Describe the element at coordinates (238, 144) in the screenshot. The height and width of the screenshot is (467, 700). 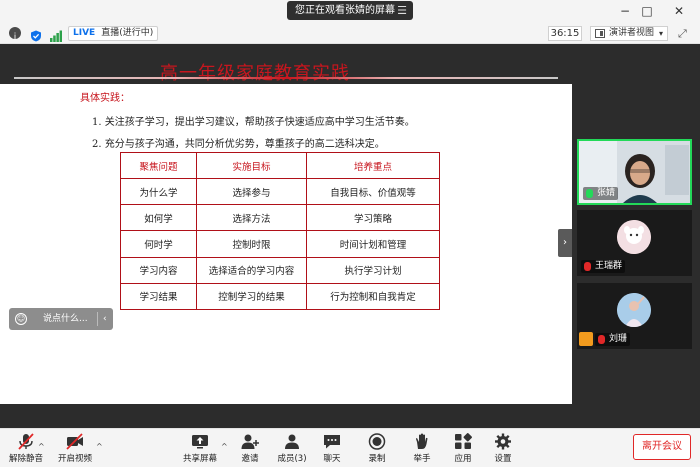
I see `slide-point-2: 2. 充分与孩子沟通，共同分析优劣势，尊重孩子的高二选科决定。` at that location.